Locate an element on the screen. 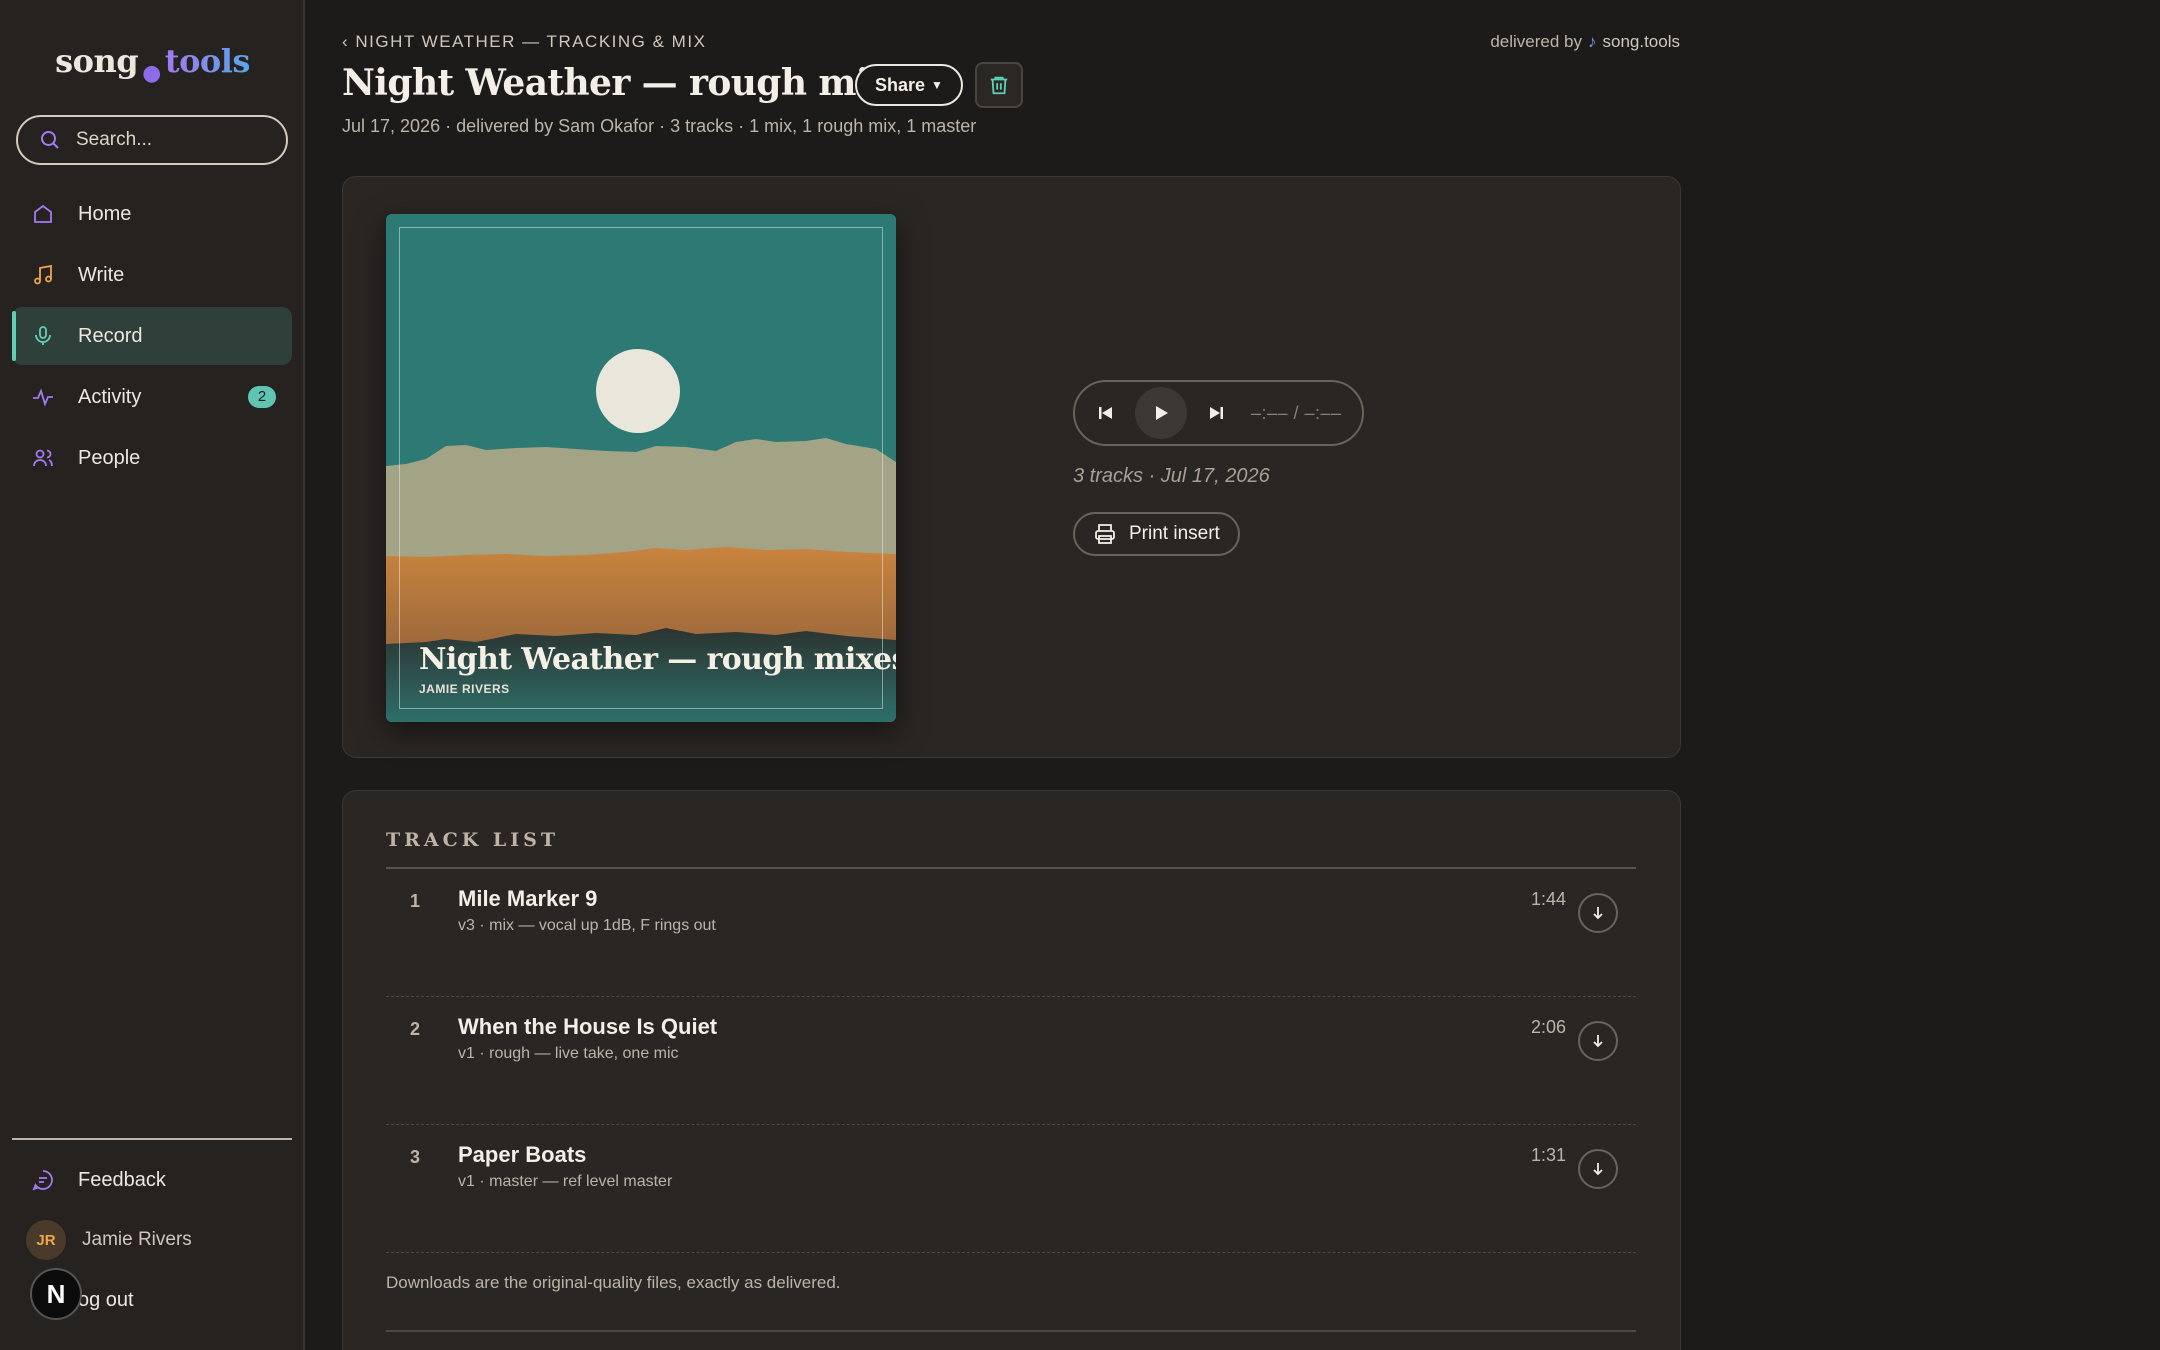 This screenshot has height=1350, width=2160. track-duration: 1:44 is located at coordinates (1548, 899).